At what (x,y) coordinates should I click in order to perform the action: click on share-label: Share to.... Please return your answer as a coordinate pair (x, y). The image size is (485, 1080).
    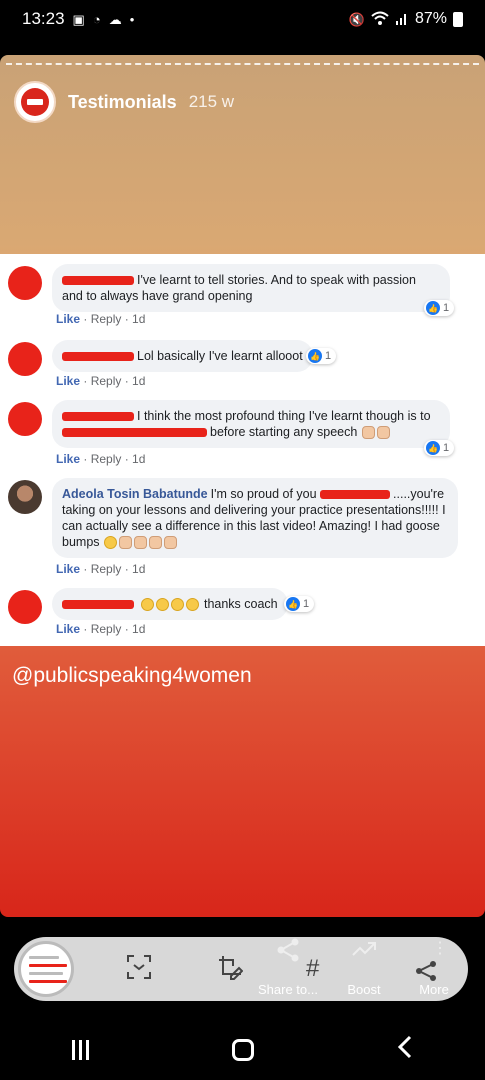
    Looking at the image, I should click on (288, 989).